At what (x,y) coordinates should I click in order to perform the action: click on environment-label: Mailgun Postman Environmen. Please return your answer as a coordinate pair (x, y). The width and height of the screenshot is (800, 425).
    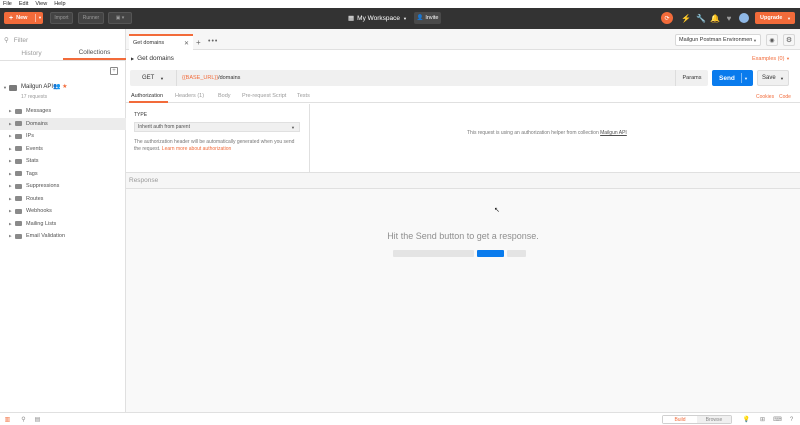
    Looking at the image, I should click on (716, 40).